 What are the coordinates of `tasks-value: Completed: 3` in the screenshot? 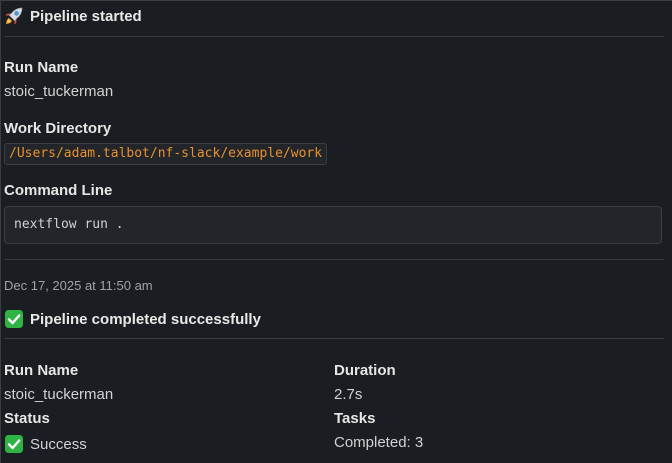 It's located at (379, 442).